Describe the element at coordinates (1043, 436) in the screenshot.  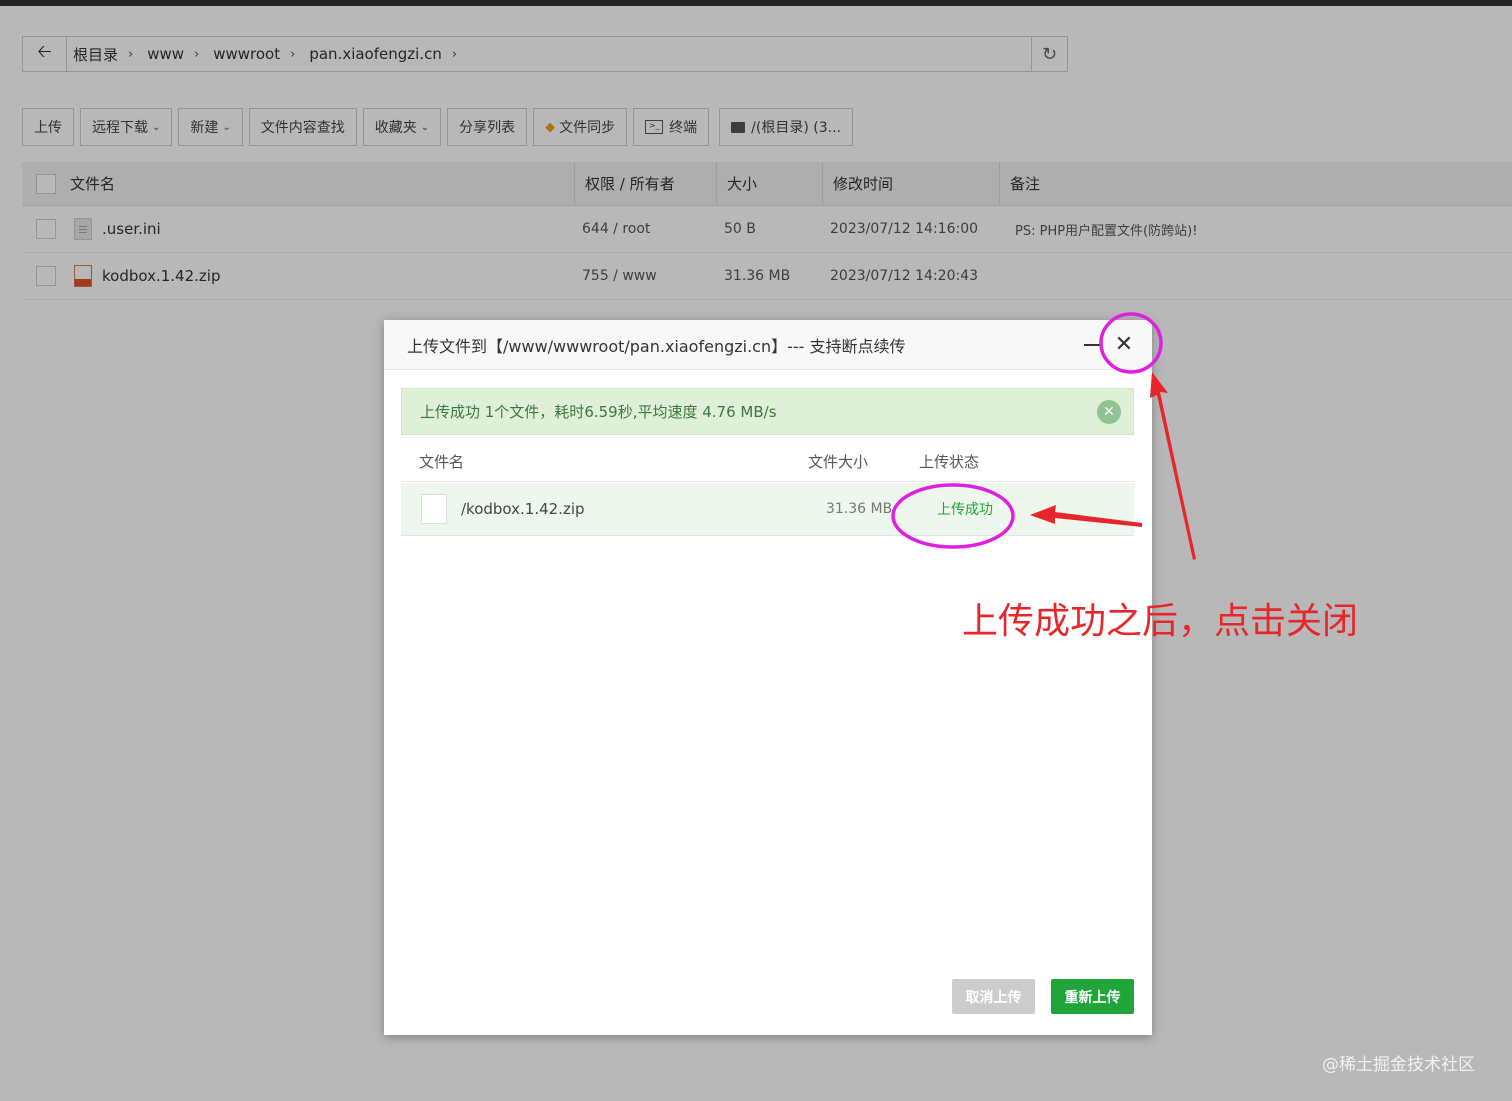
I see `annotation-layer` at that location.